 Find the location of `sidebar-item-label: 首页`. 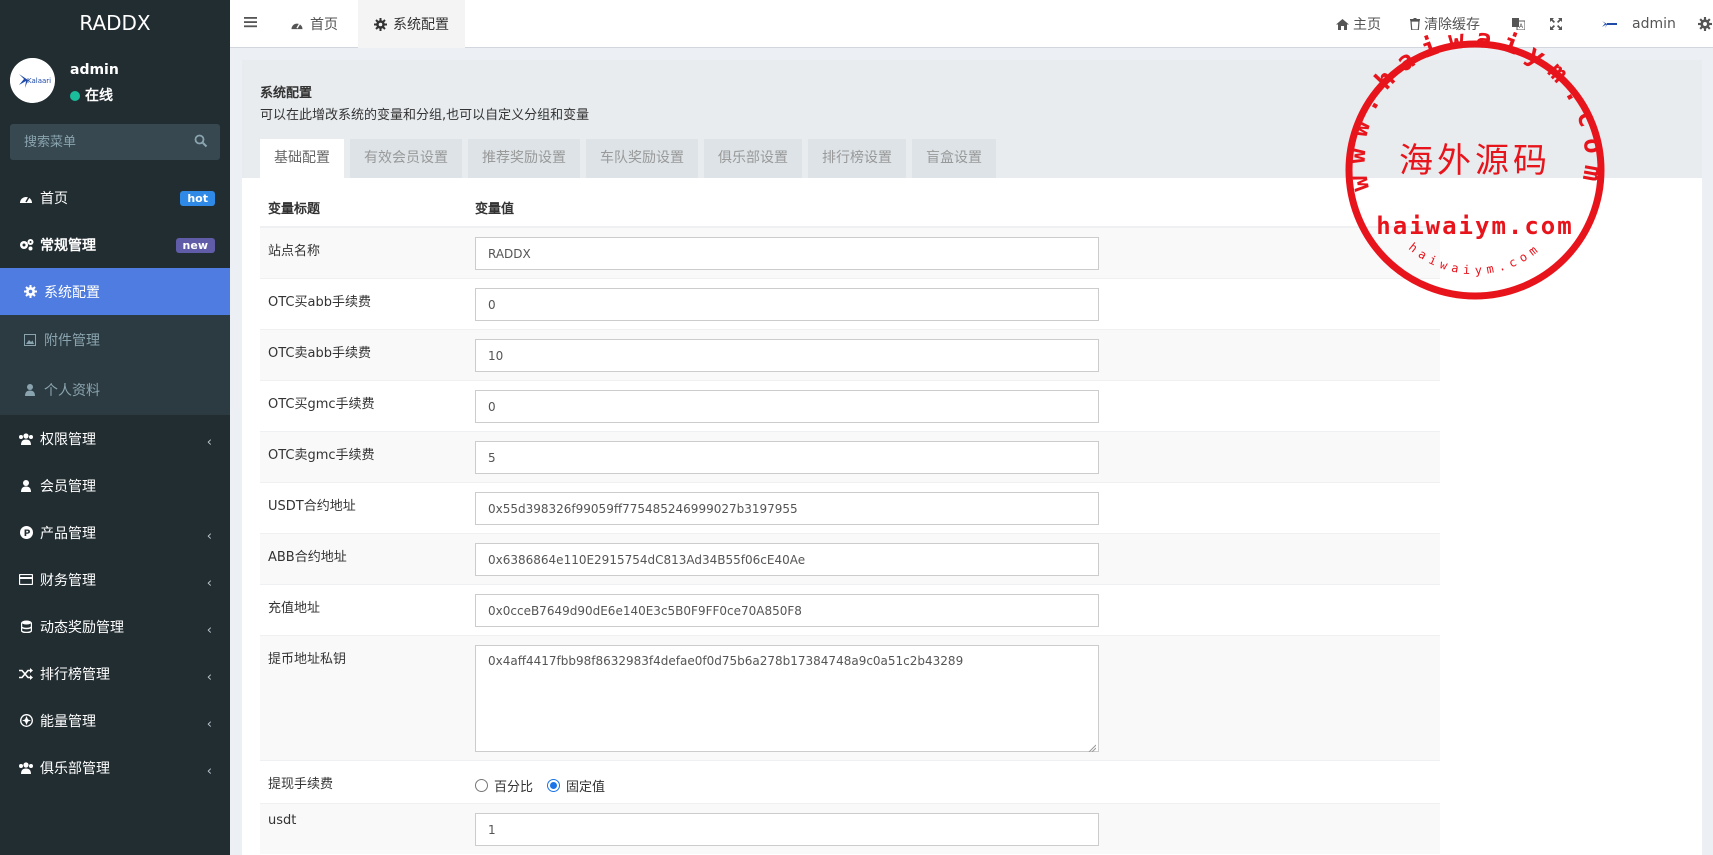

sidebar-item-label: 首页 is located at coordinates (54, 198).